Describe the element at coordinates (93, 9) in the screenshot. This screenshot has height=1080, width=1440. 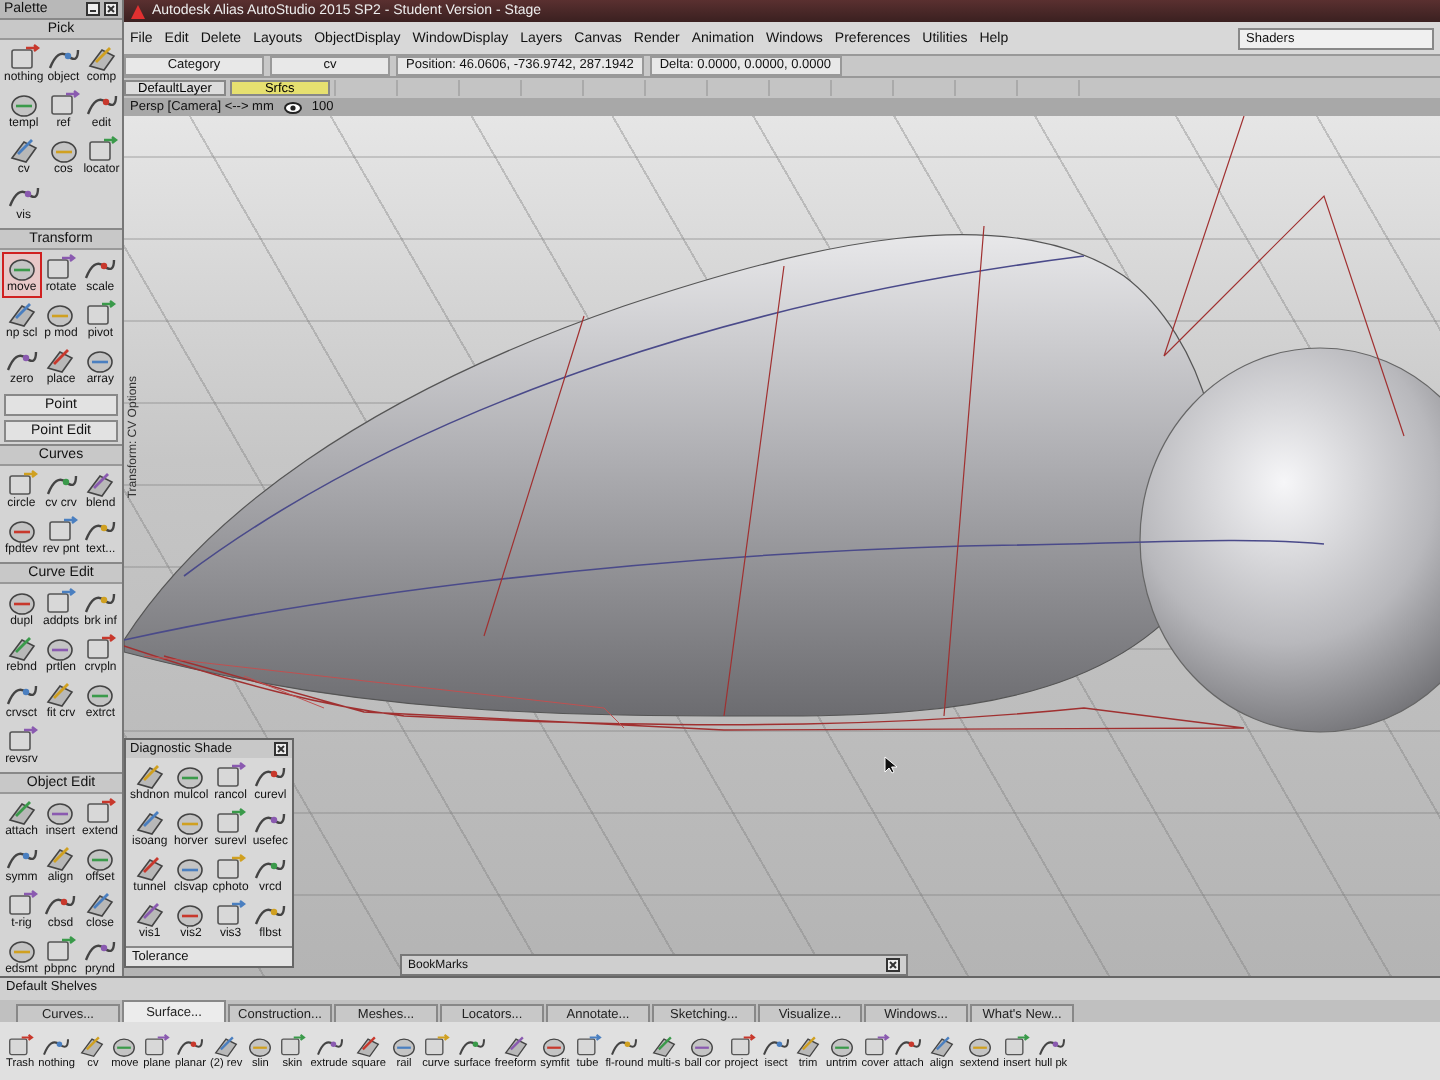
I see `minimize-icon` at that location.